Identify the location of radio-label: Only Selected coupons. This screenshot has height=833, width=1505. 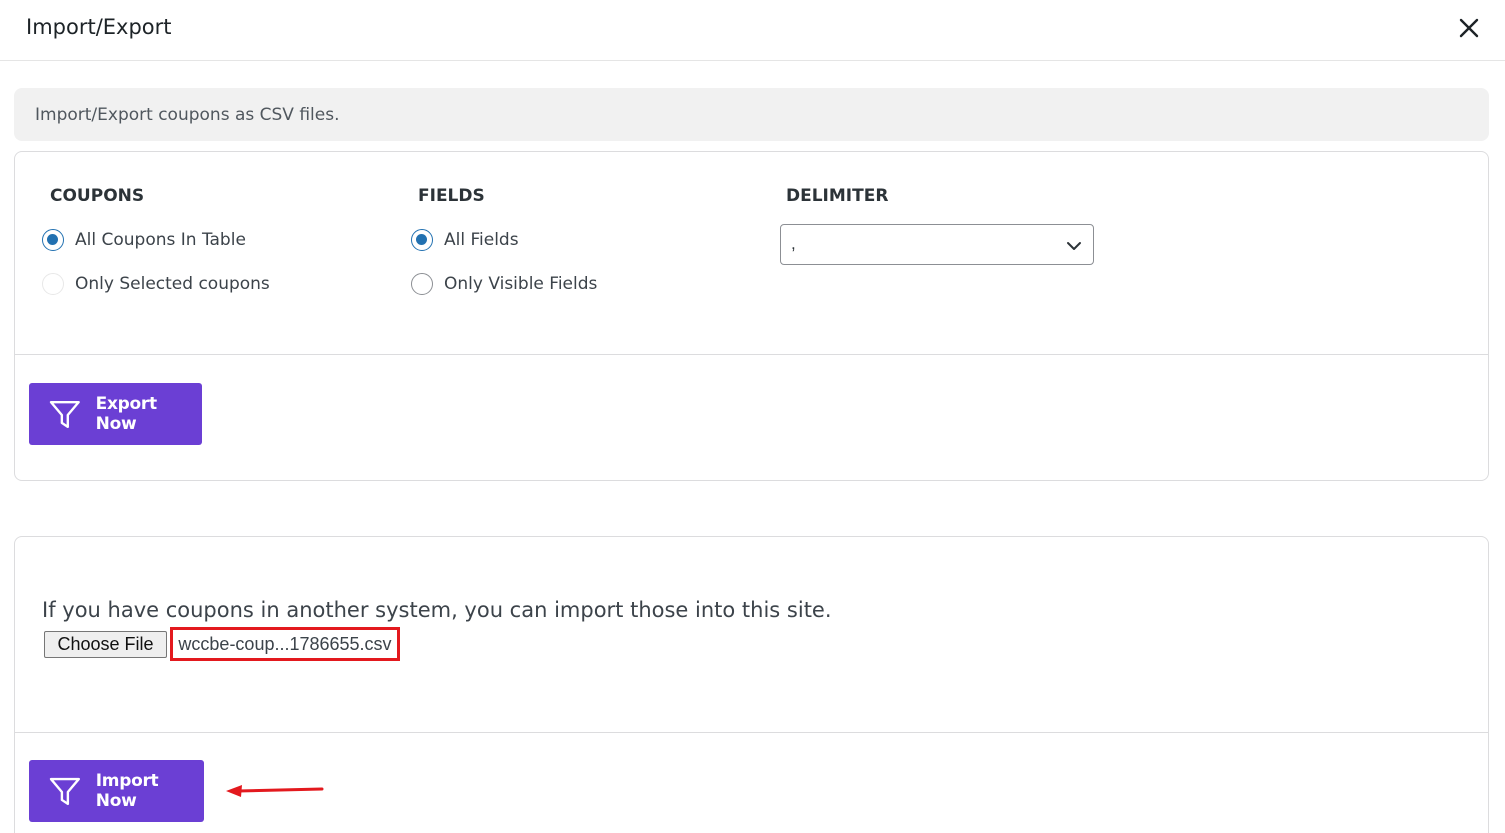
(172, 284).